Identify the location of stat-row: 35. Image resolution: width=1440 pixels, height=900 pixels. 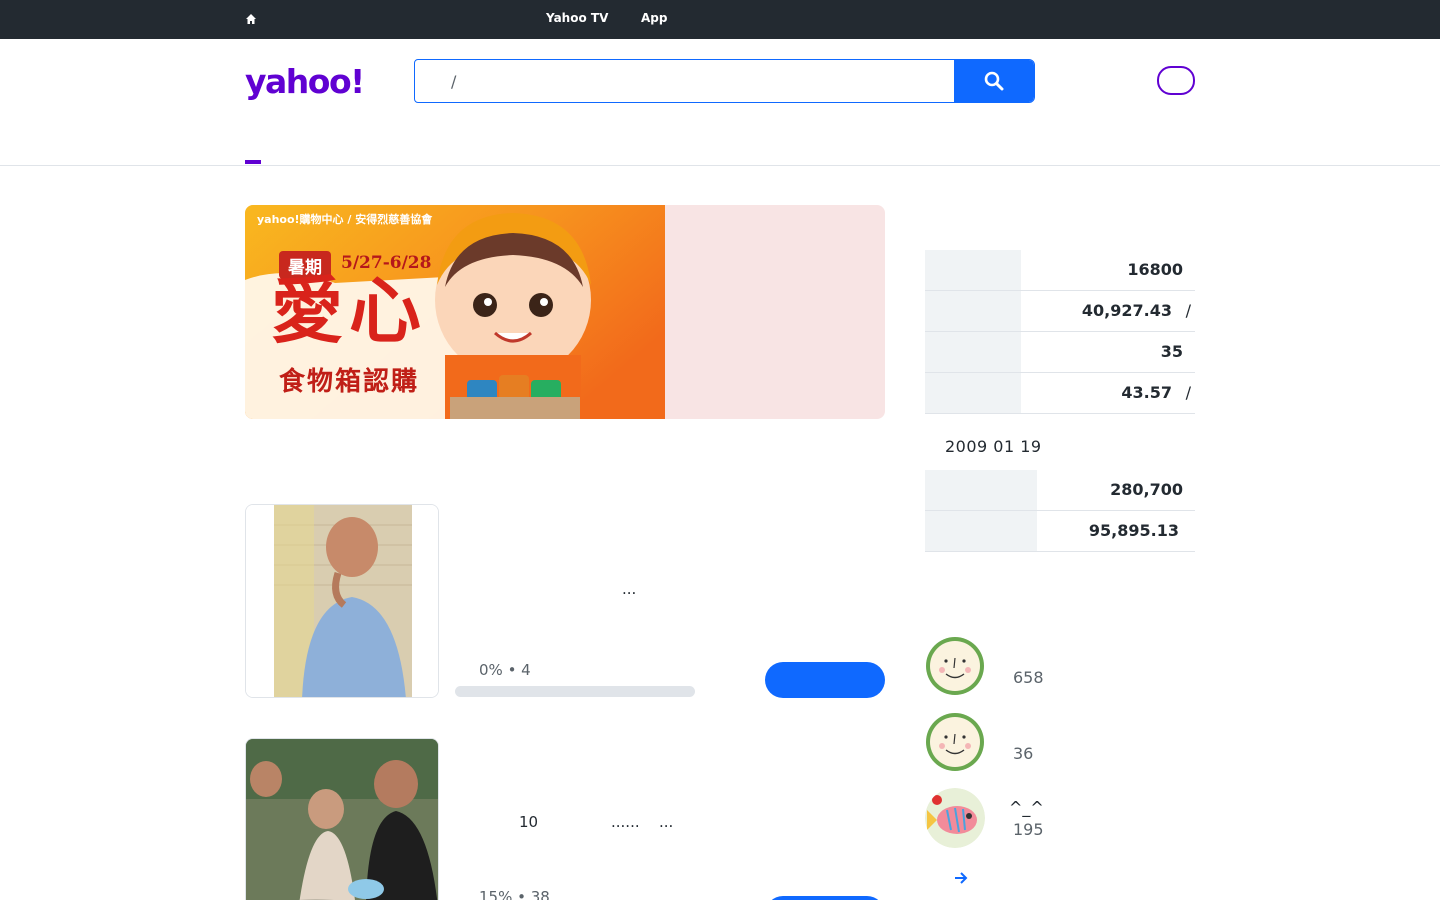
(1060, 352).